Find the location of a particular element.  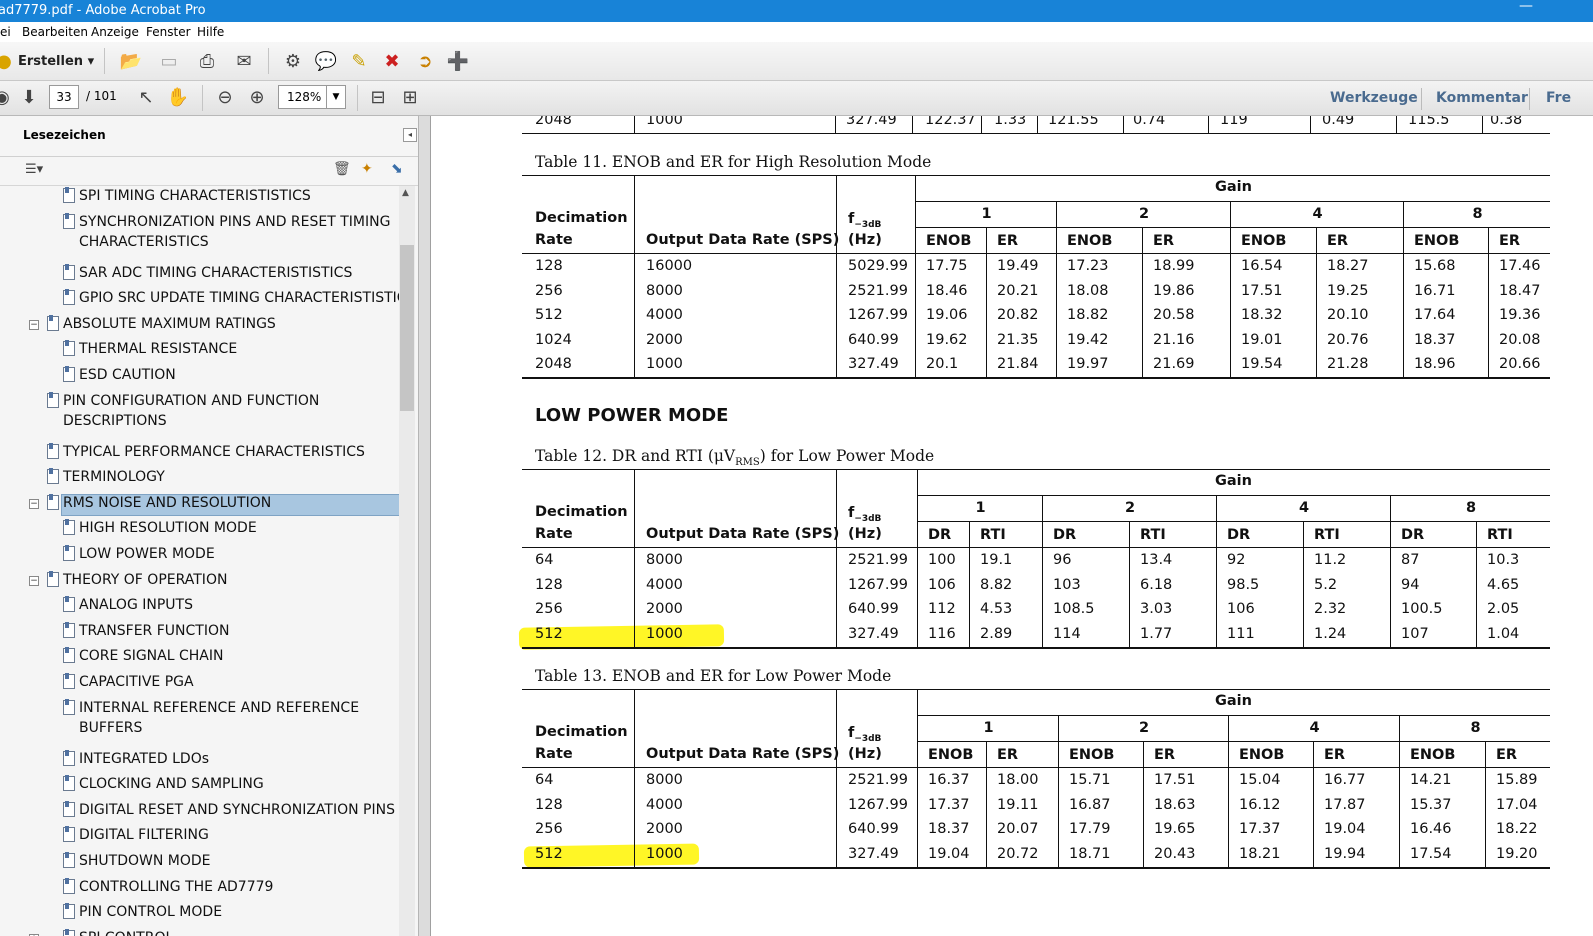

panel-splitter is located at coordinates (425, 526).